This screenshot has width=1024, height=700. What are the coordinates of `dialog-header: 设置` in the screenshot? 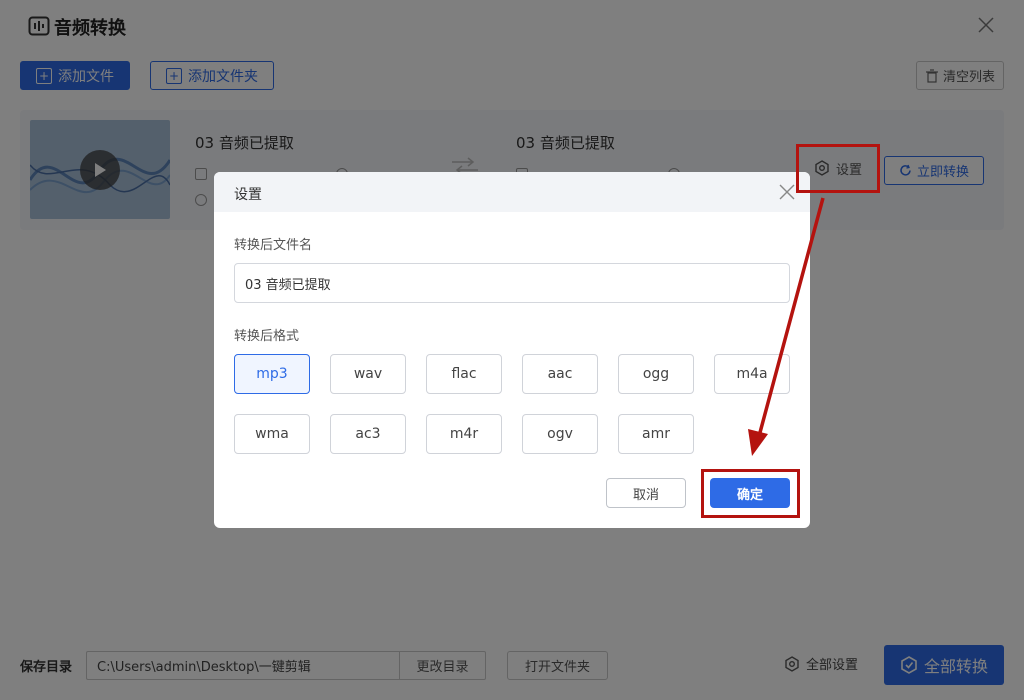 It's located at (512, 192).